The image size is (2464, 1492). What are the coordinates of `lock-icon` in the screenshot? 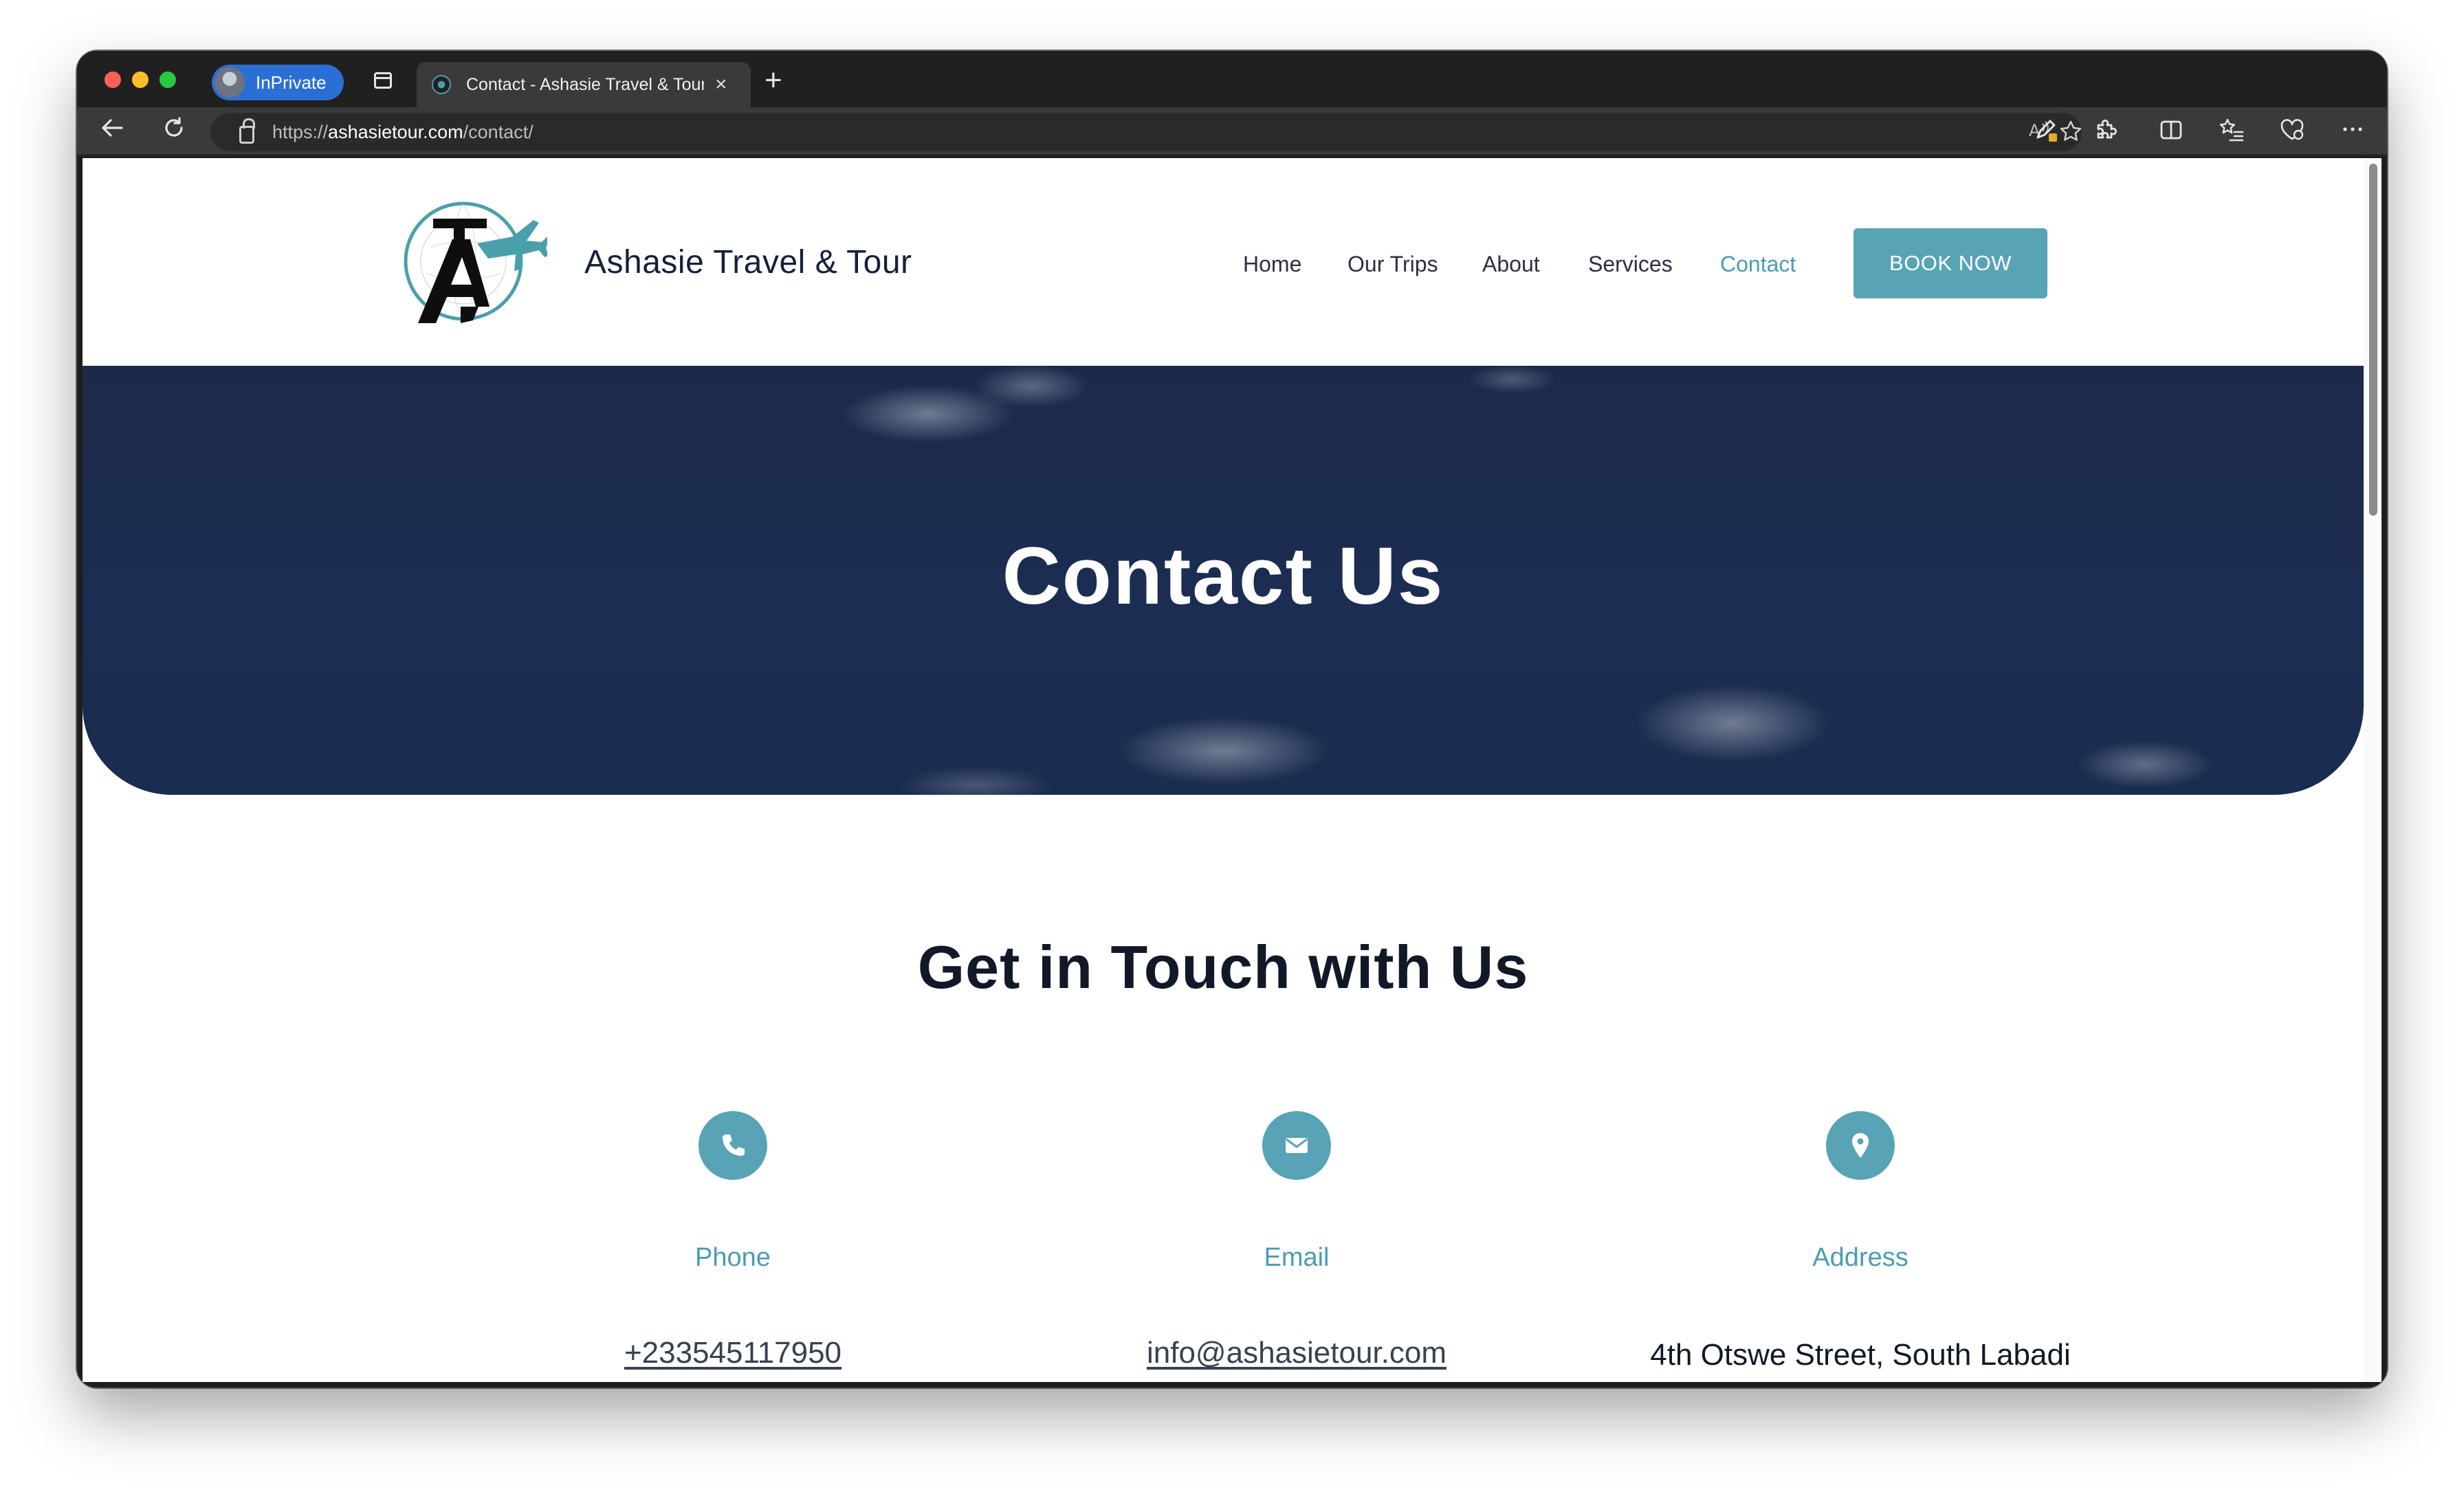 It's located at (247, 131).